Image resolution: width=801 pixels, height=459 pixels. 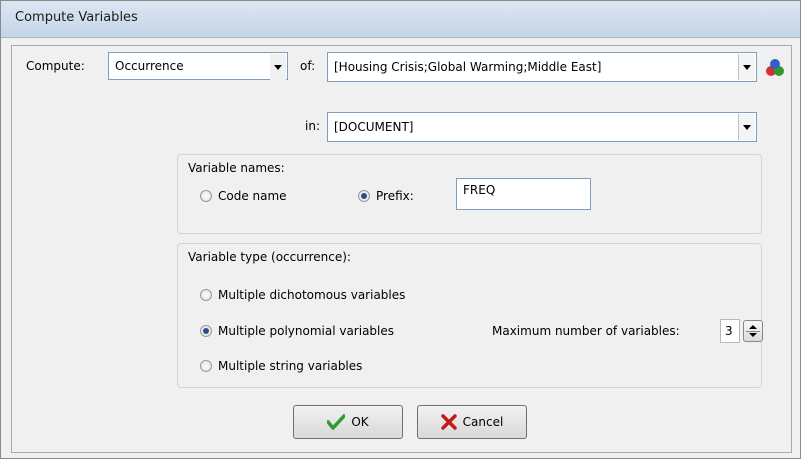 I want to click on max-variables-value: 3, so click(x=729, y=331).